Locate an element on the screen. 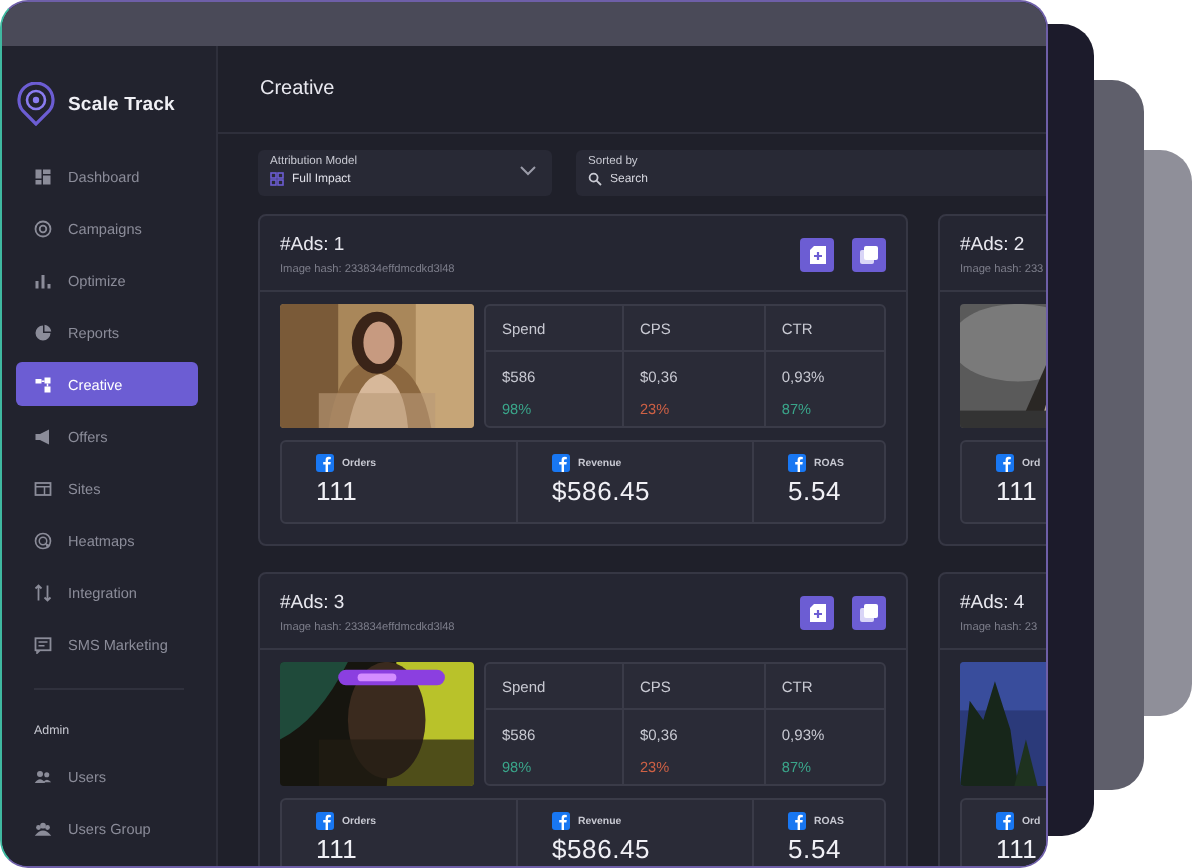  browser-icon is located at coordinates (43, 488).